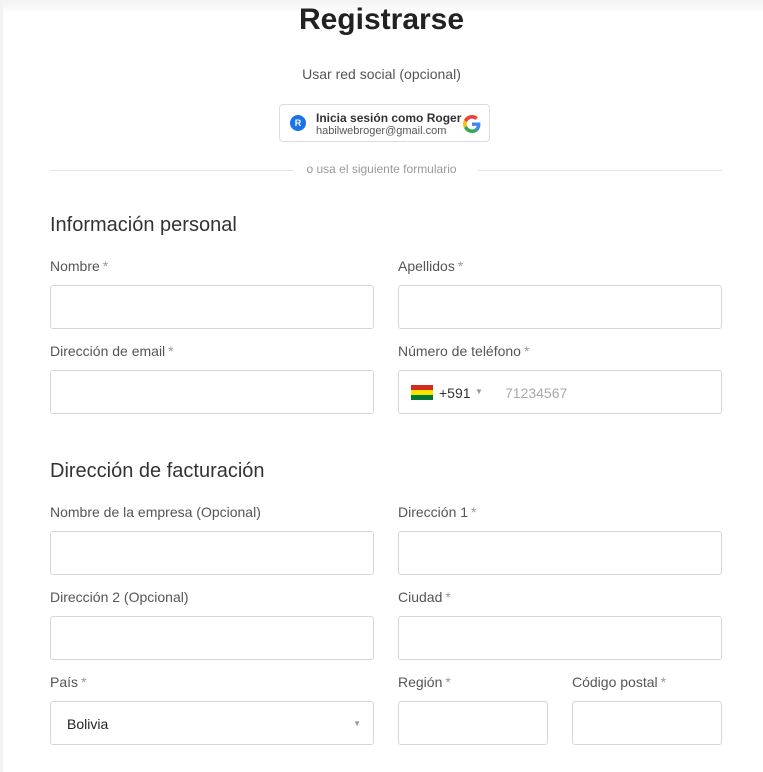 Image resolution: width=763 pixels, height=772 pixels. What do you see at coordinates (424, 597) in the screenshot?
I see `ciudad-label: Ciudad *` at bounding box center [424, 597].